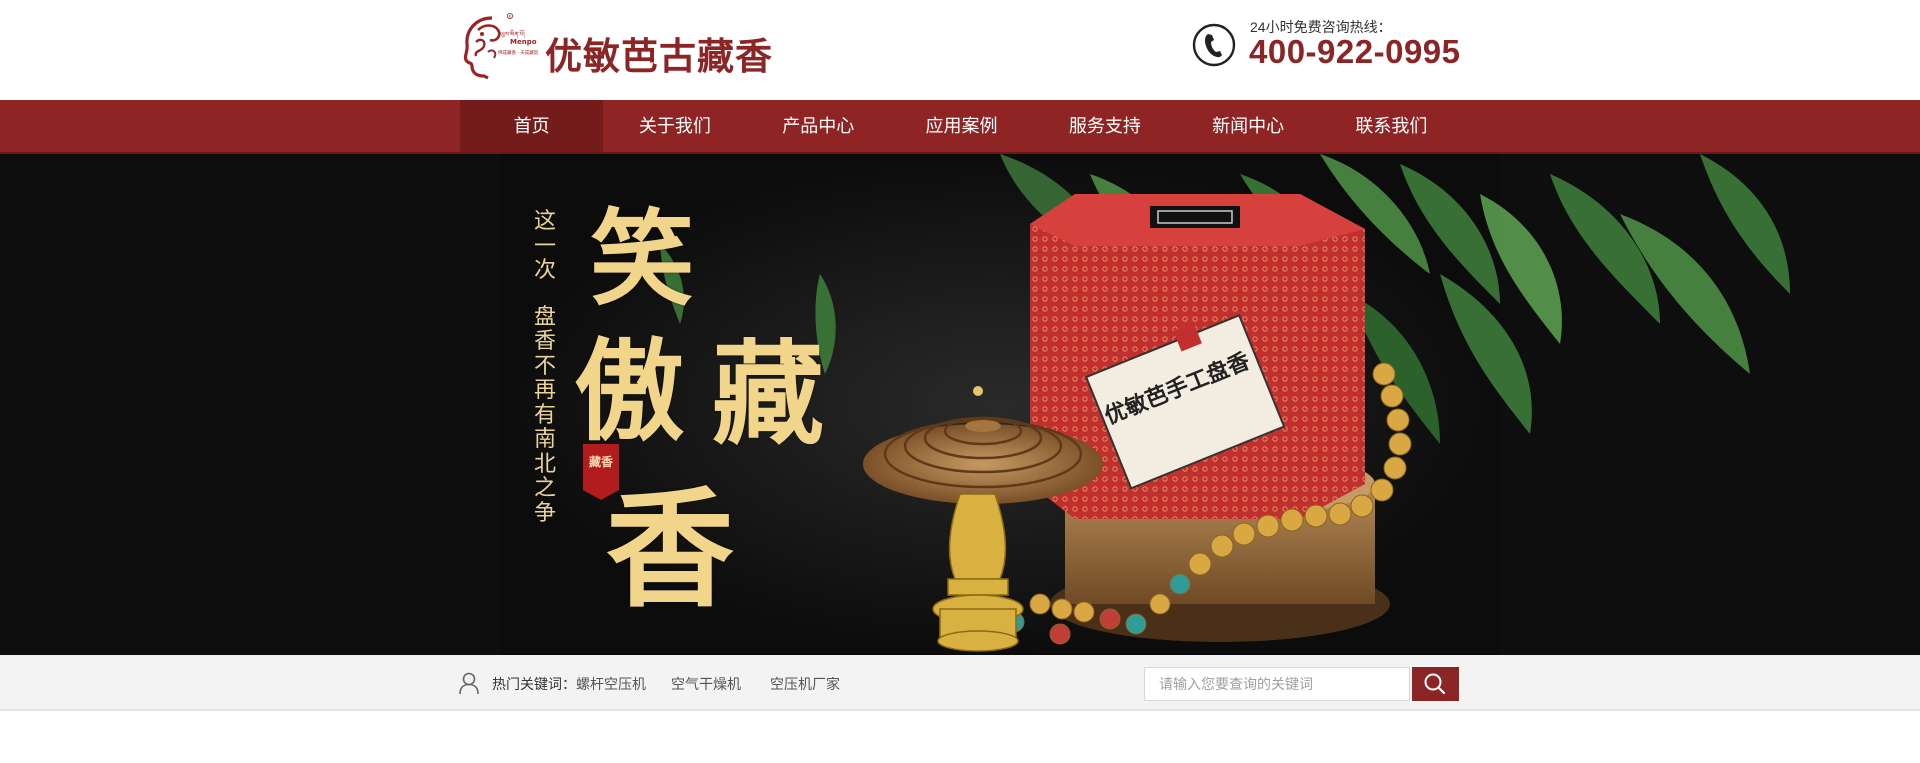 This screenshot has height=763, width=1920. Describe the element at coordinates (534, 684) in the screenshot. I see `hot-keywords-label: 热门关键词：` at that location.